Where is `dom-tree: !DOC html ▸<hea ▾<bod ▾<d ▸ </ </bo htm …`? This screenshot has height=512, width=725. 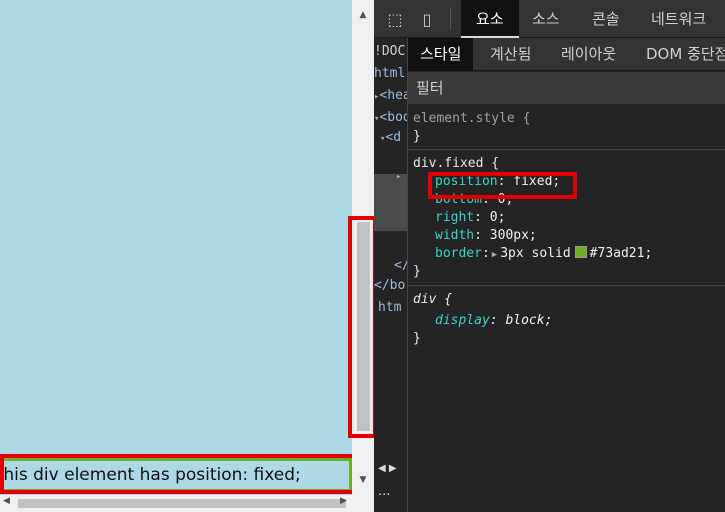
dom-tree: !DOC html ▸<hea ▾<bod ▾<d ▸ </ </bo htm … is located at coordinates (390, 275).